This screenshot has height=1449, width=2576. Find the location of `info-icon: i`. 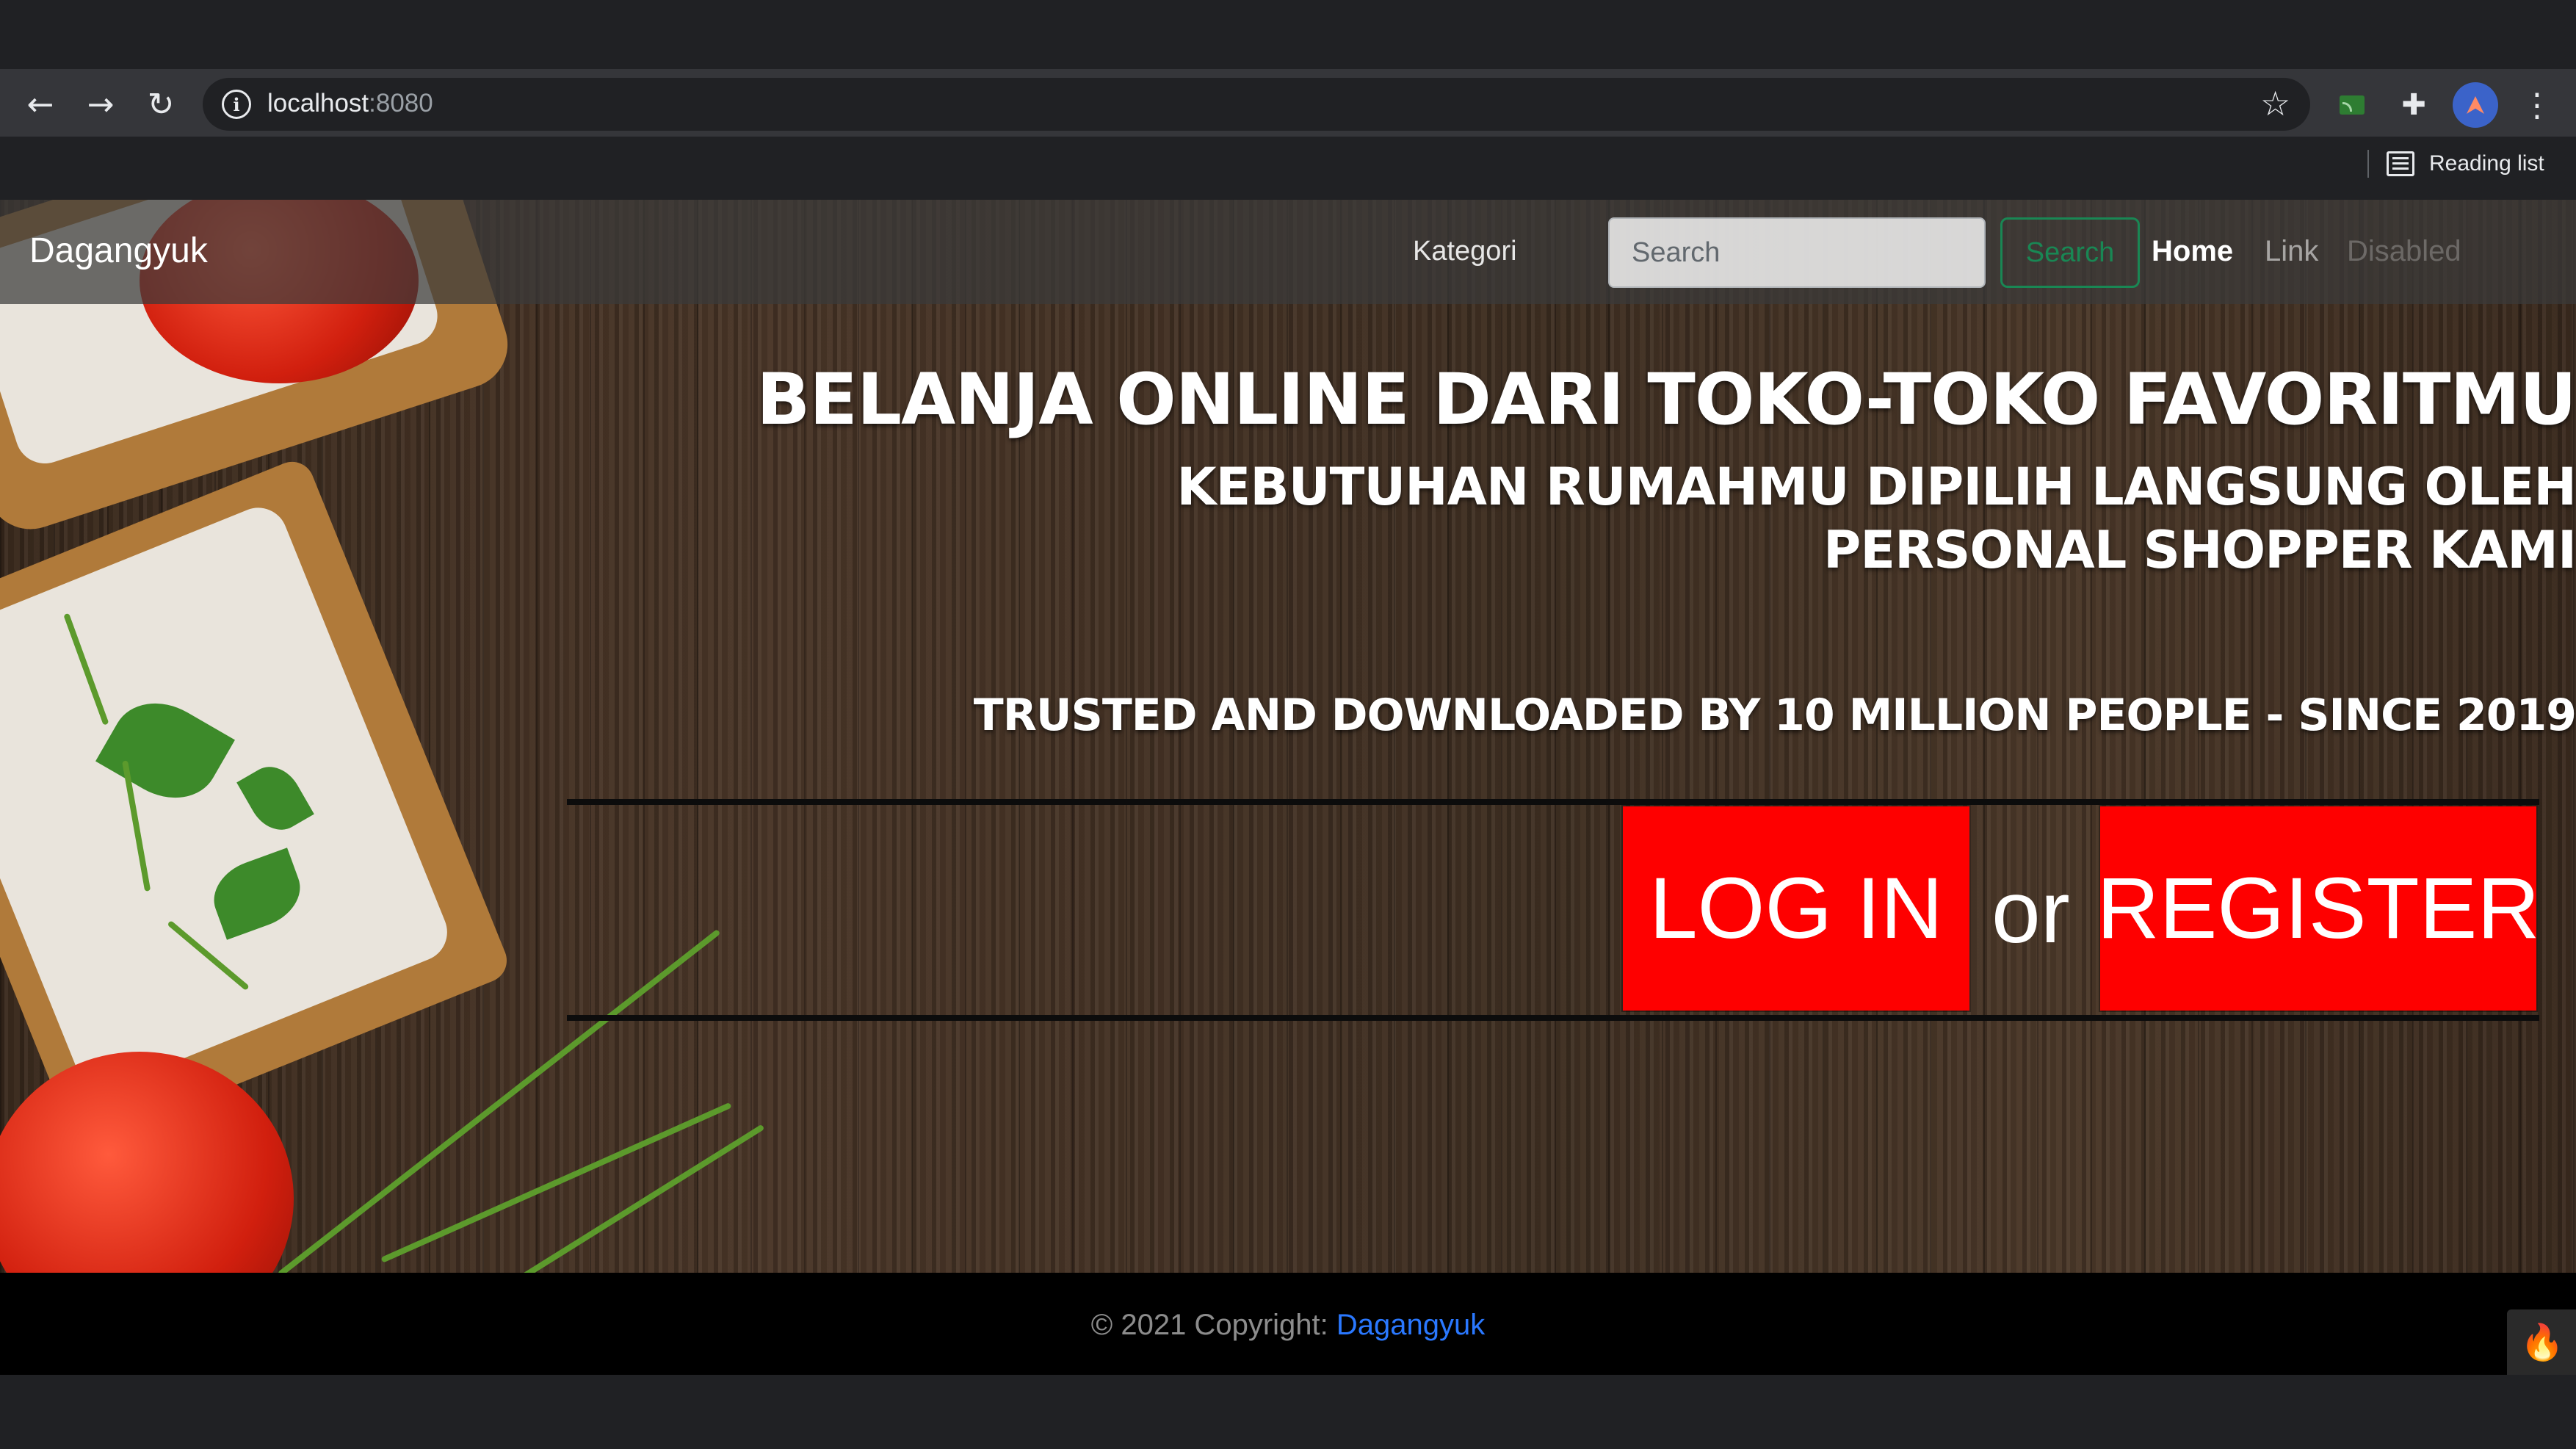

info-icon: i is located at coordinates (236, 104).